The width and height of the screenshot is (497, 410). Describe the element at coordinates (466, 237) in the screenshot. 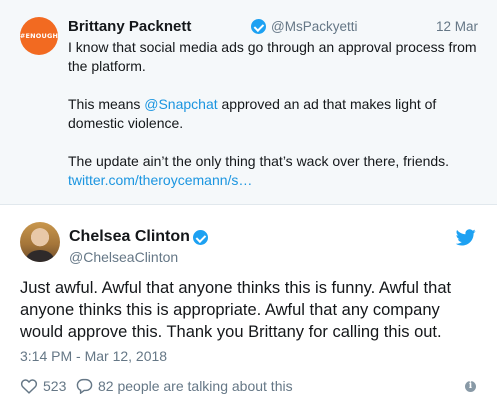

I see `twitter-bird-icon` at that location.